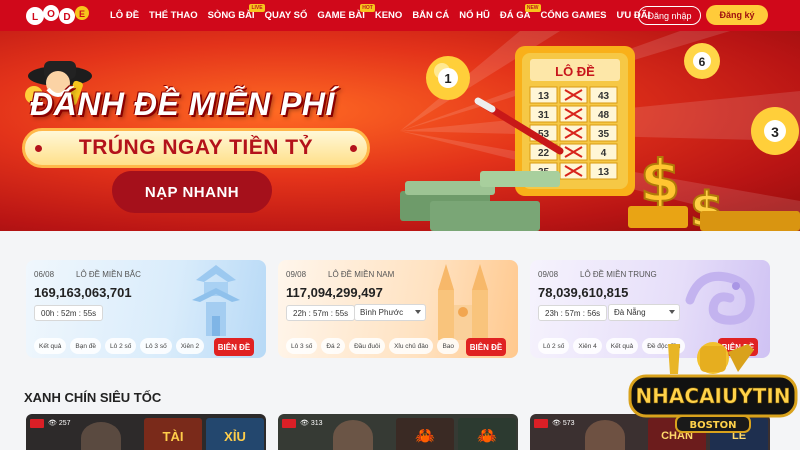  I want to click on deposit-cta-label: NẠP NHANH, so click(192, 192).